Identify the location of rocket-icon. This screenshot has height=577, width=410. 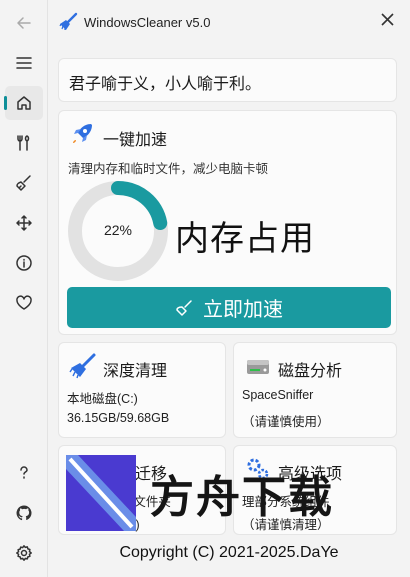
(82, 133).